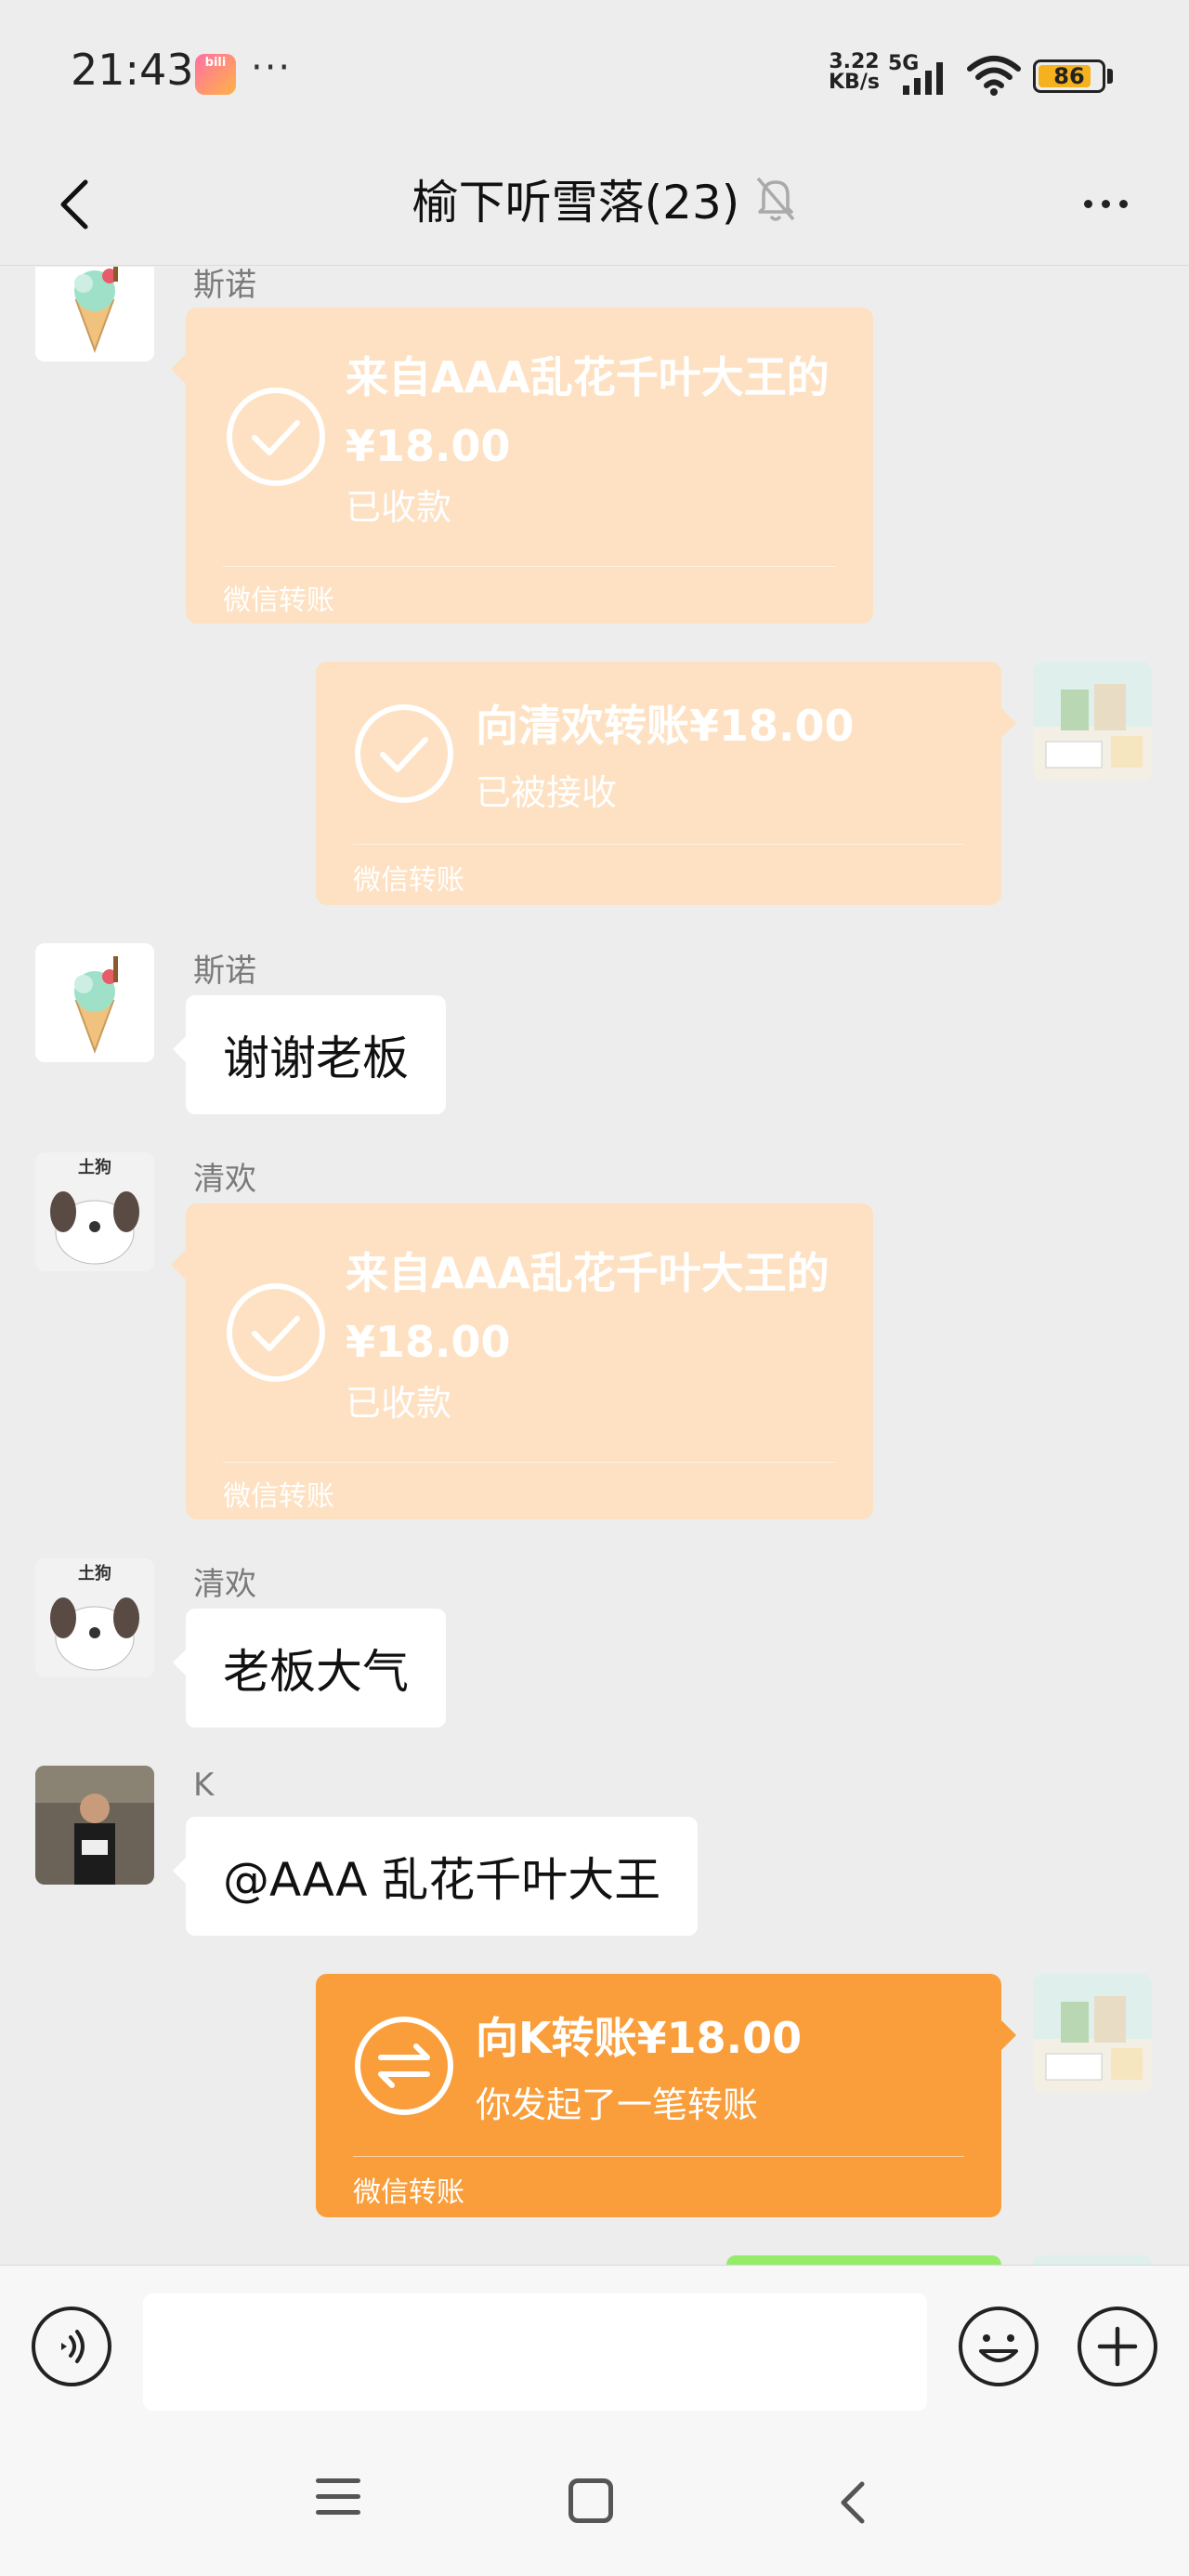 This screenshot has height=2576, width=1189. I want to click on more-button, so click(1105, 203).